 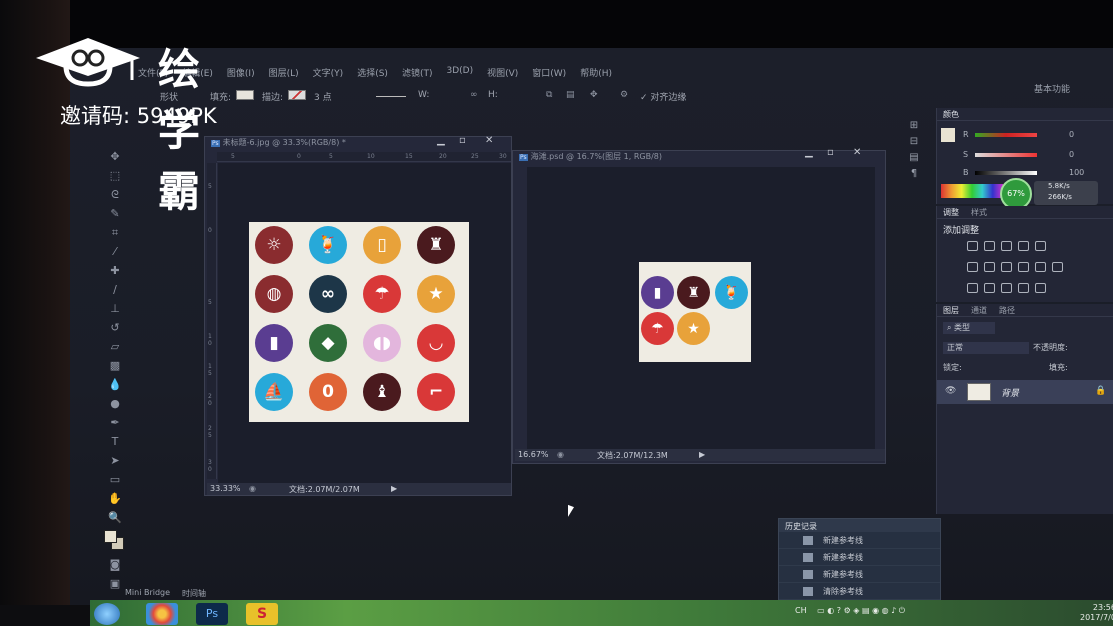 What do you see at coordinates (115, 252) in the screenshot?
I see `eyedropper-tool-icon: ⁄` at bounding box center [115, 252].